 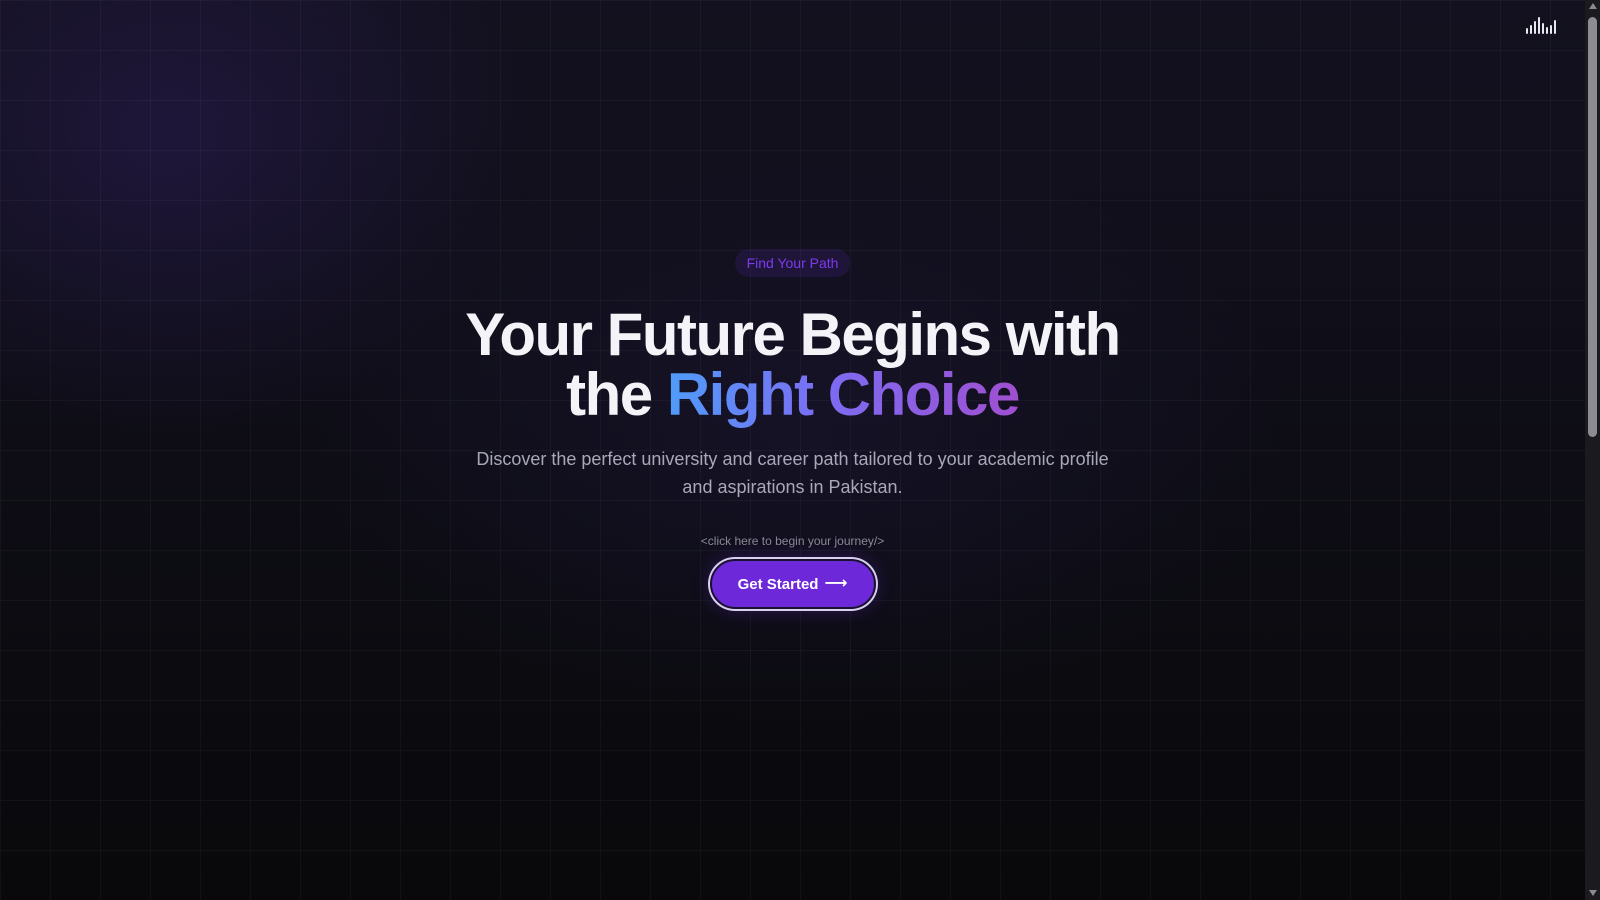 I want to click on get-started-button: Get Started ⟶, so click(x=792, y=584).